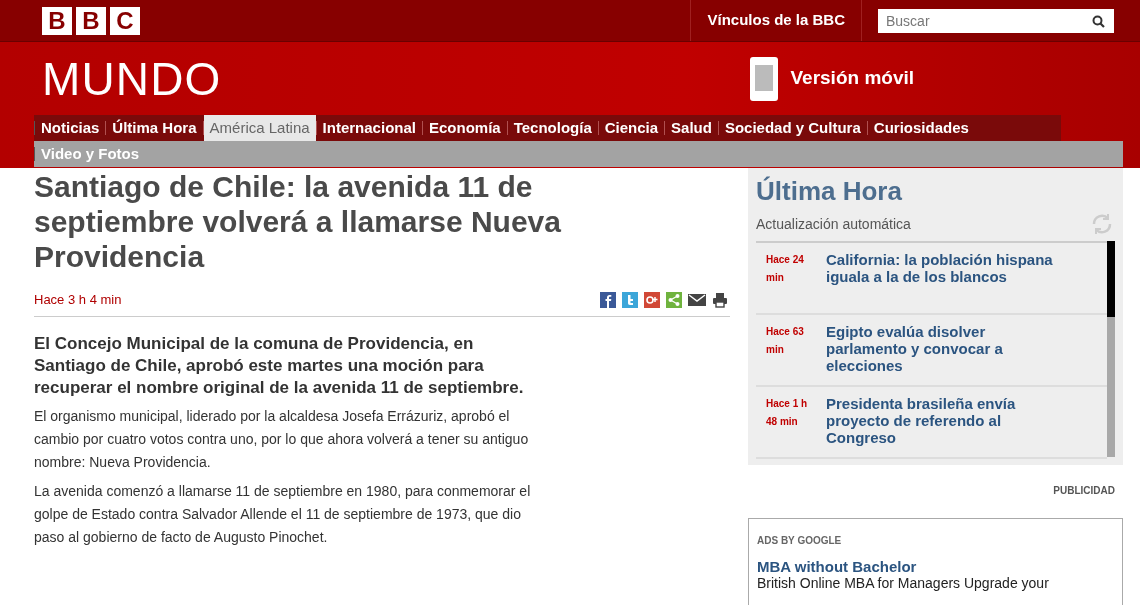  I want to click on news-time: Hace 24 min, so click(785, 269).